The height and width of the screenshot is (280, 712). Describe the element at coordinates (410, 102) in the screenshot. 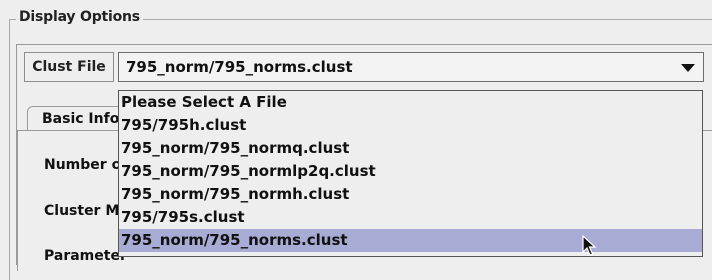

I see `dropdown-option: Please Select A File` at that location.